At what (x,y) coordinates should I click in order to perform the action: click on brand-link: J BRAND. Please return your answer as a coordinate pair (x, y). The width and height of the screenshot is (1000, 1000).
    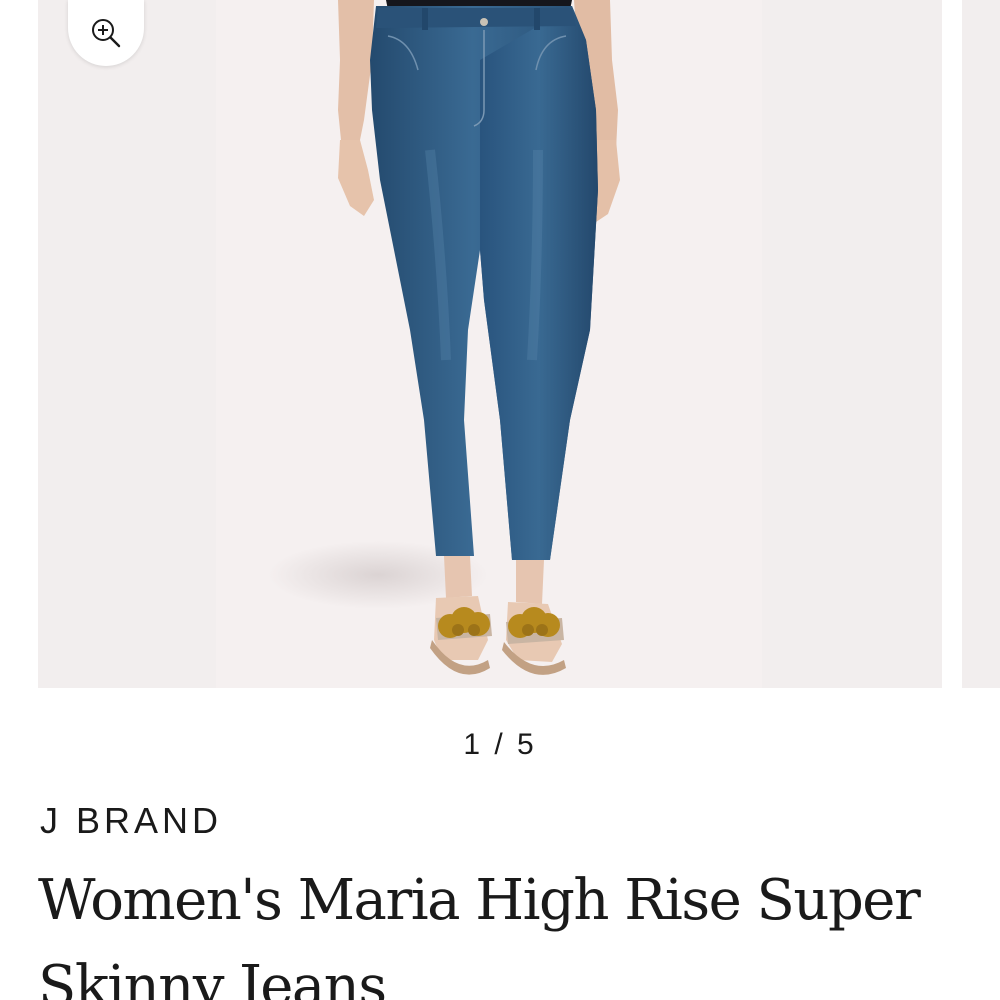
    Looking at the image, I should click on (131, 821).